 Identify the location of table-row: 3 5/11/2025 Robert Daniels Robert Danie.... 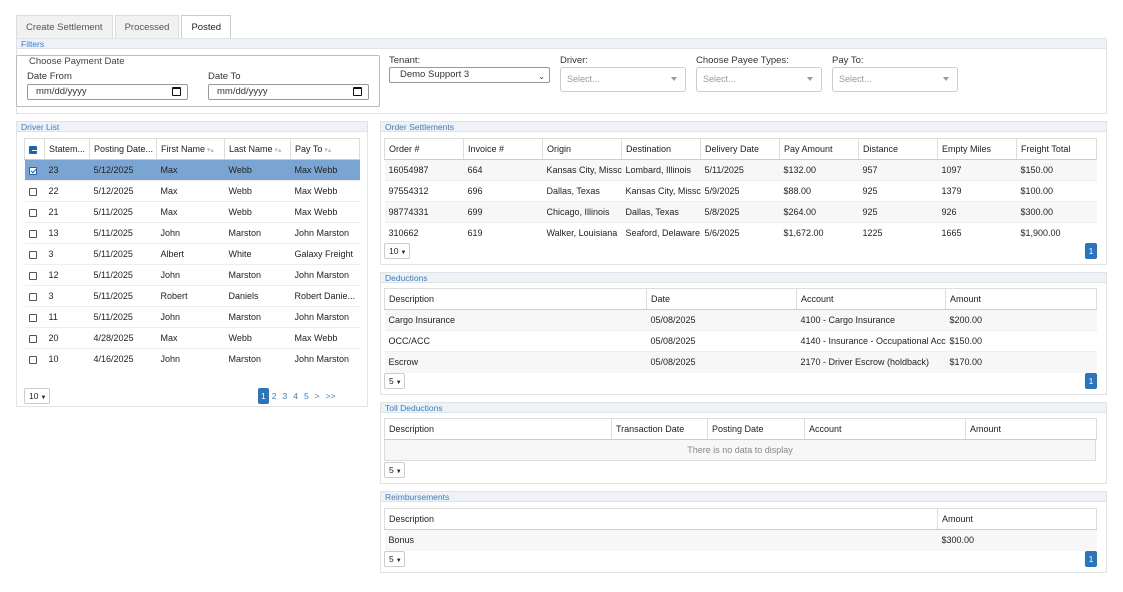
(192, 296).